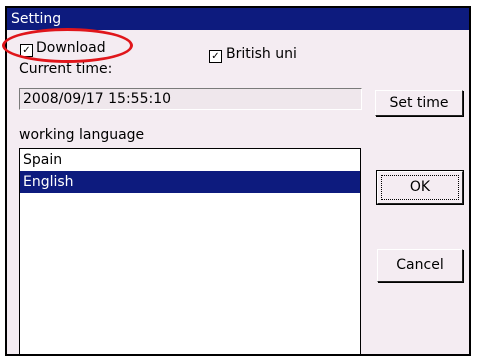 The image size is (477, 361). What do you see at coordinates (190, 99) in the screenshot?
I see `current-time-field: 2008/09/17 15:55:10` at bounding box center [190, 99].